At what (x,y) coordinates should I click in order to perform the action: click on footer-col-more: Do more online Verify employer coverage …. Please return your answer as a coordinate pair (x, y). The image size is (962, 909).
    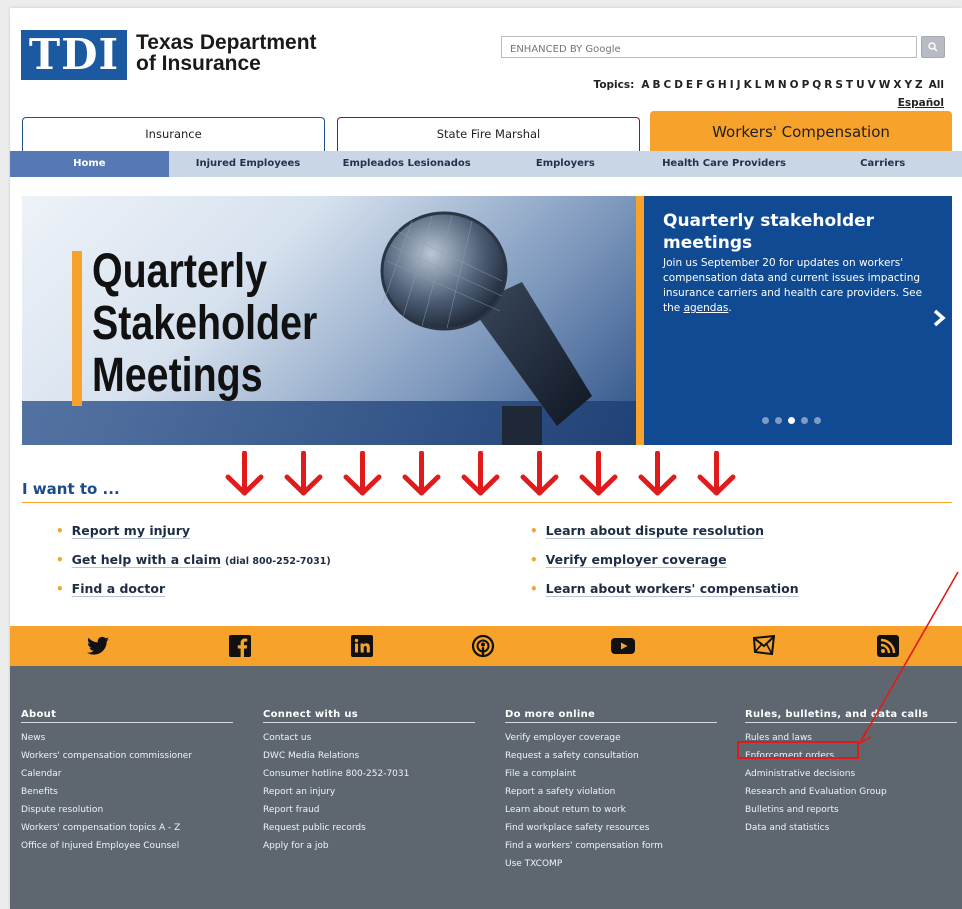
    Looking at the image, I should click on (611, 791).